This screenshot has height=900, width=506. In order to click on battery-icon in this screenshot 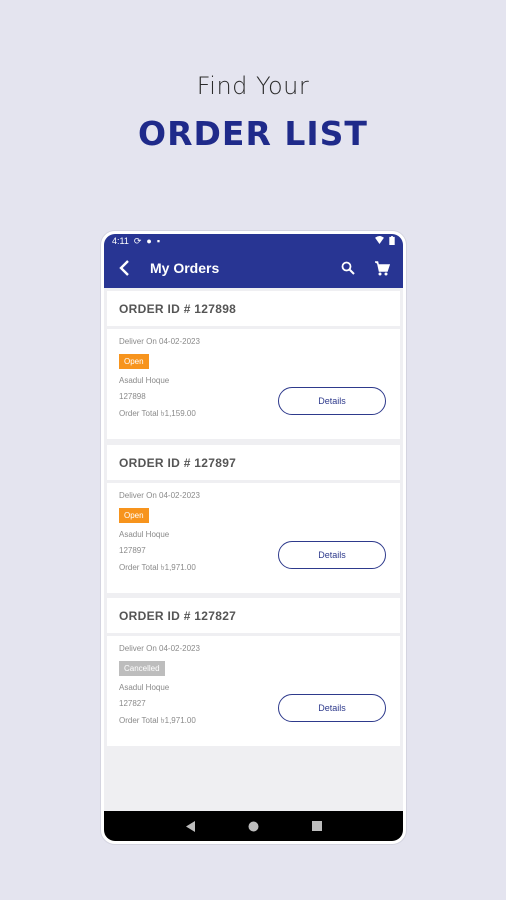, I will do `click(392, 241)`.